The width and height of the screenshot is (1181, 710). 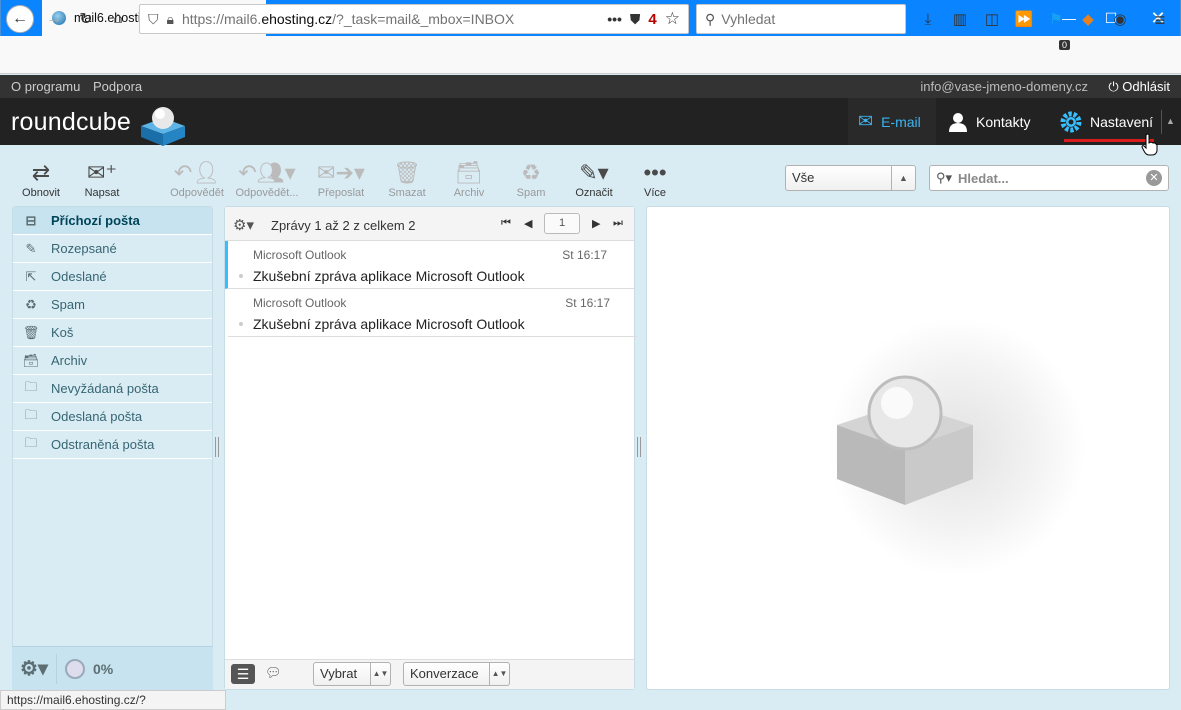 I want to click on folder-label: Odeslané, so click(x=79, y=276).